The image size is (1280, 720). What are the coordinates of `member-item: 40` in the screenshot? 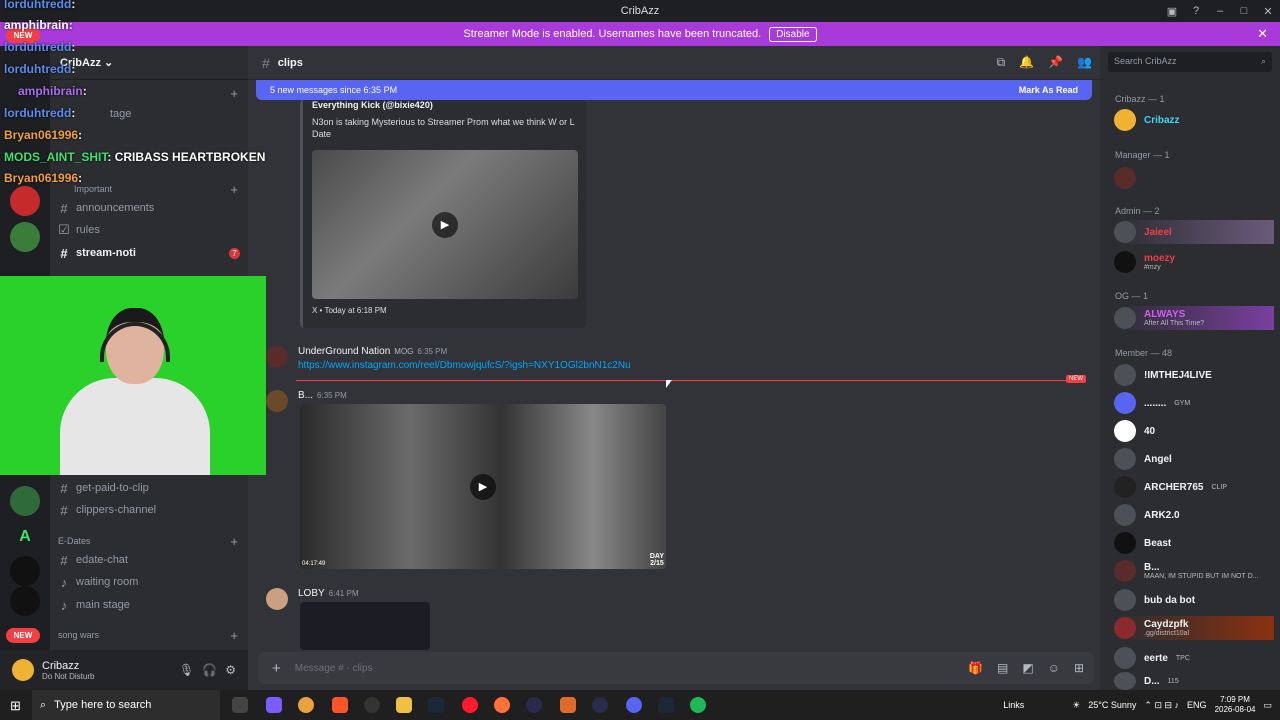 It's located at (1194, 431).